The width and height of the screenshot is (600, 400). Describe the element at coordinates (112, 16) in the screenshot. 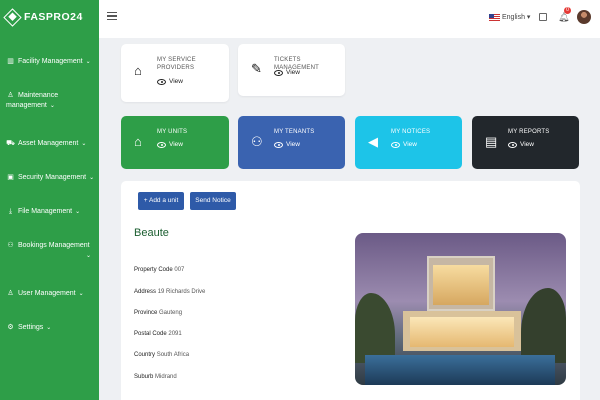

I see `menu-toggle-icon` at that location.